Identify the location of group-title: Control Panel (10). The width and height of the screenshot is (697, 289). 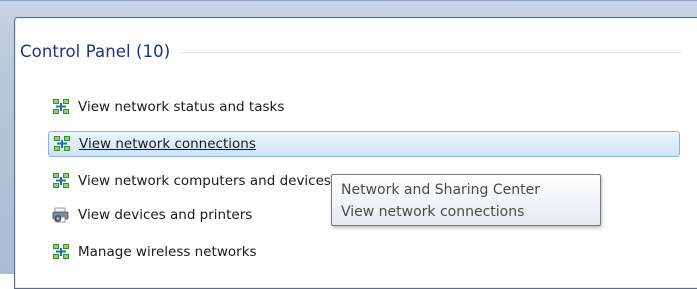
(95, 51).